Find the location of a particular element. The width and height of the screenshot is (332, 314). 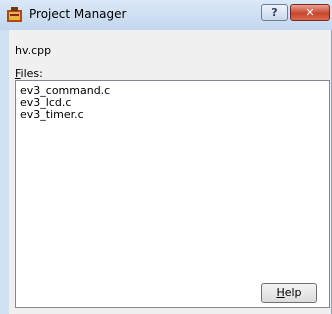

help-button-mnemonic: H is located at coordinates (280, 292).